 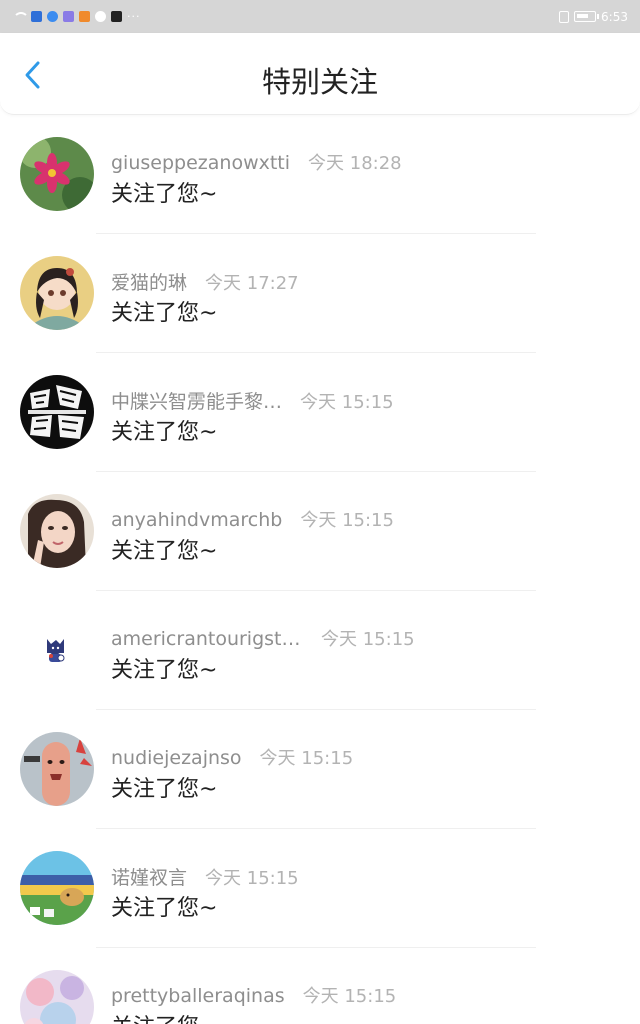 What do you see at coordinates (76, 16) in the screenshot?
I see `status-bar-left: ···` at bounding box center [76, 16].